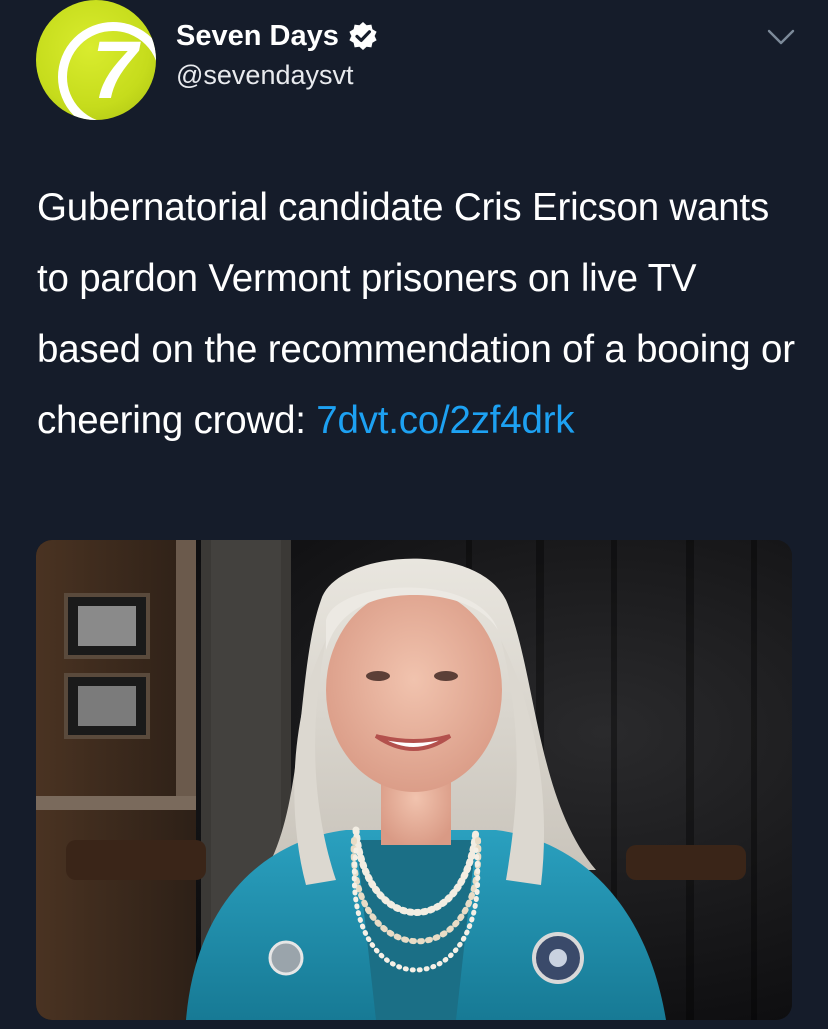 Image resolution: width=828 pixels, height=1029 pixels. I want to click on avatar: 7, so click(96, 60).